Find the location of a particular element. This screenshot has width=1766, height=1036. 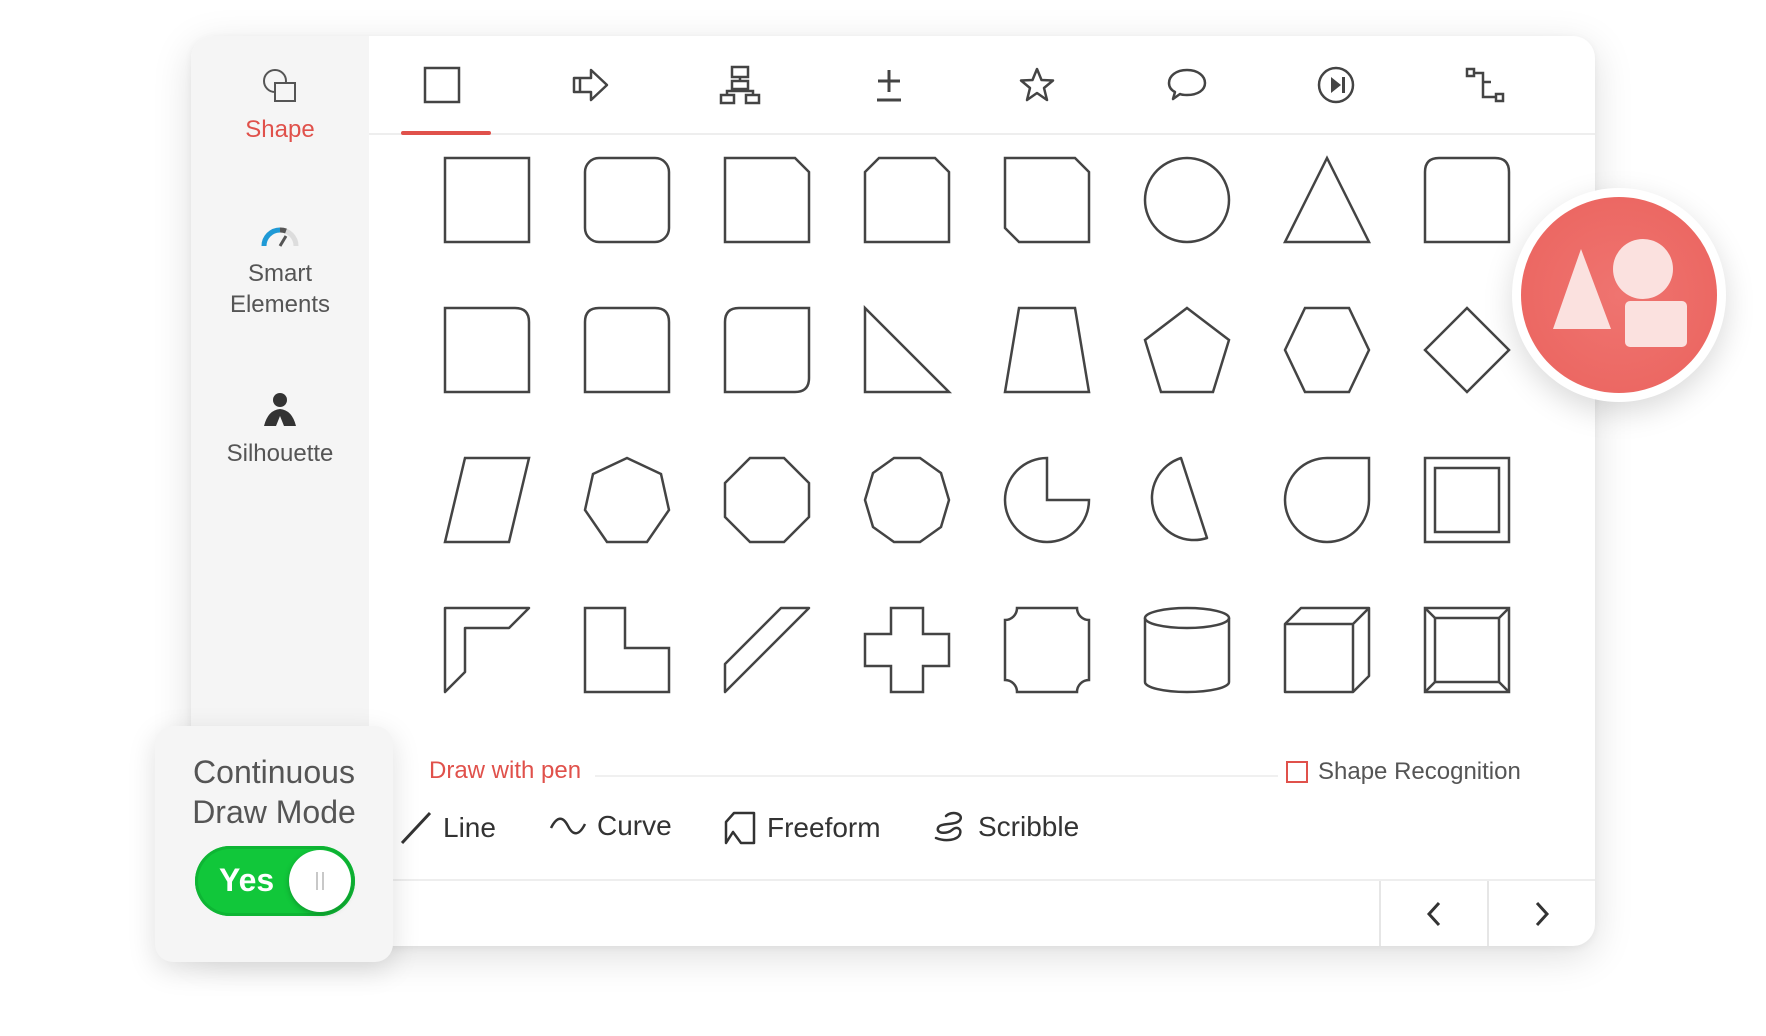

pen-tool-freeform: Freeform is located at coordinates (802, 828).